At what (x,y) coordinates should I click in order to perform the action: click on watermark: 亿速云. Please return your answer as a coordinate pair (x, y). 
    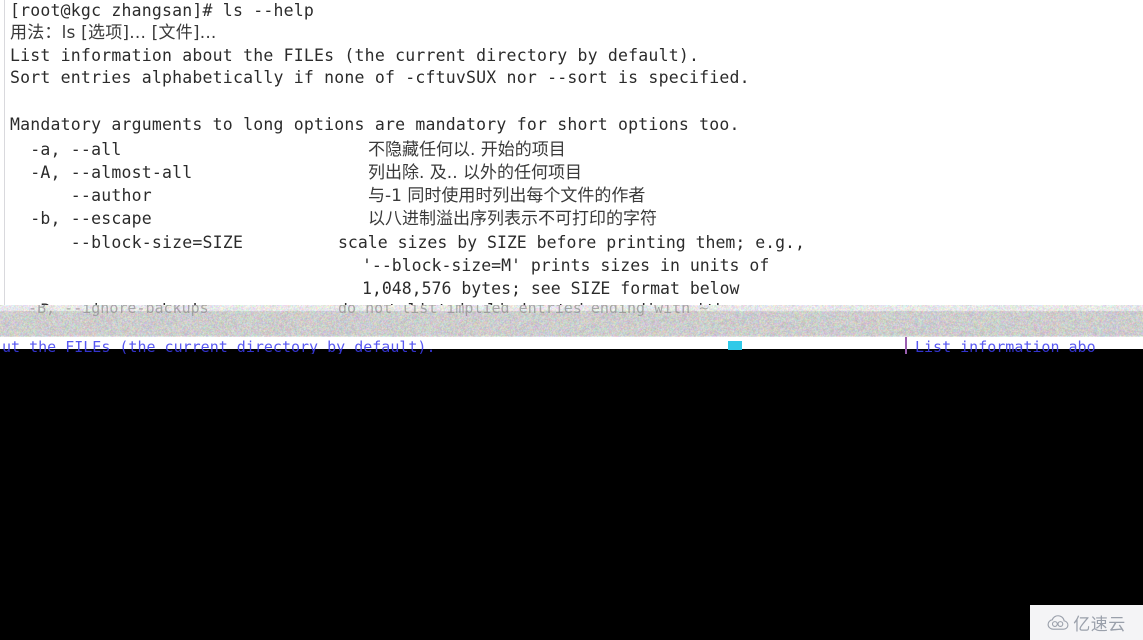
    Looking at the image, I should click on (1086, 622).